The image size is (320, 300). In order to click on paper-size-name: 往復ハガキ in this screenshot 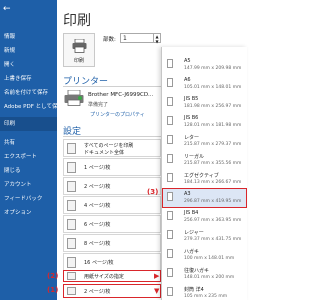, I will do `click(197, 271)`.